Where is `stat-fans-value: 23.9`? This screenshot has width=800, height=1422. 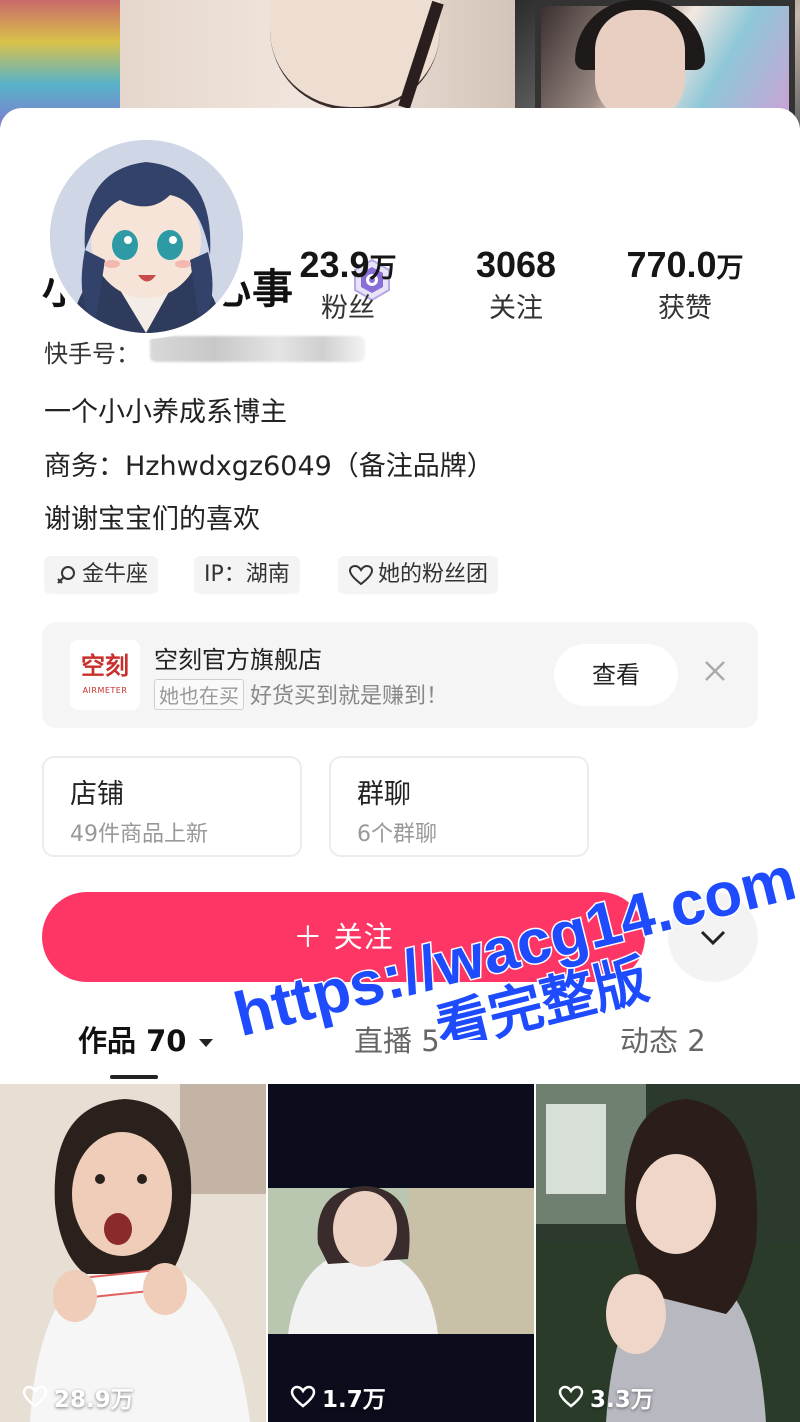 stat-fans-value: 23.9 is located at coordinates (334, 264).